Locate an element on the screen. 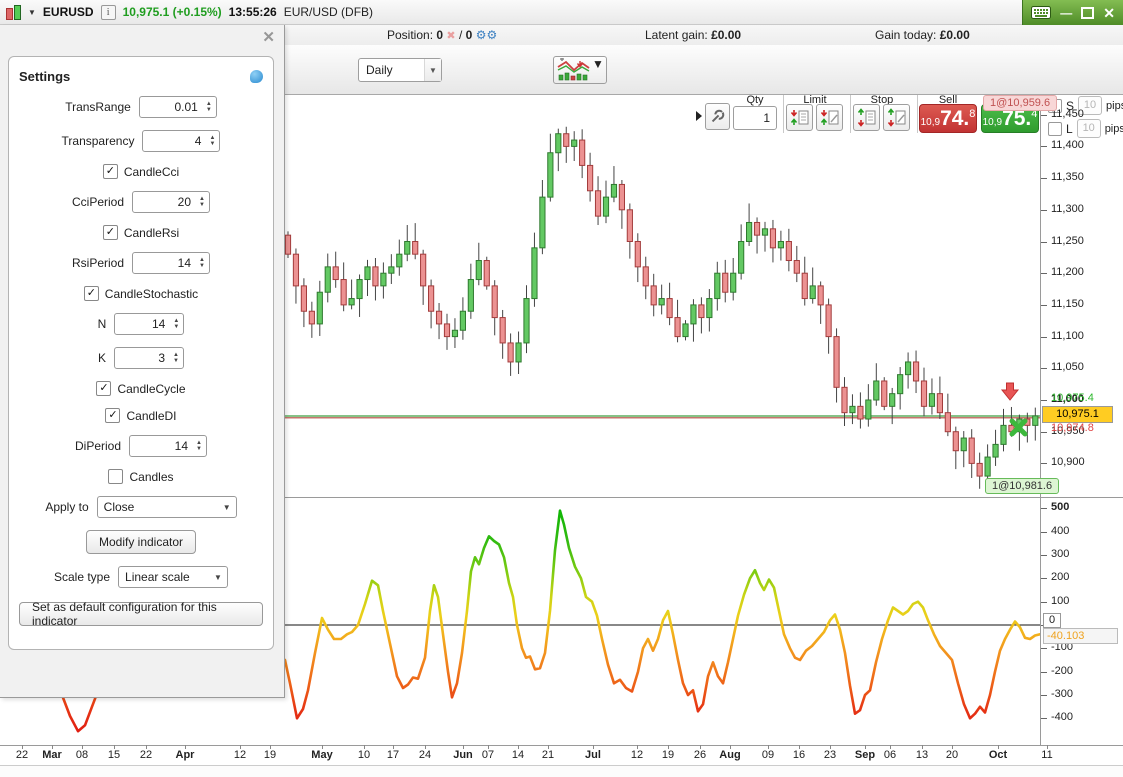 The image size is (1123, 777). candlestick-logo-icon is located at coordinates (13, 12).